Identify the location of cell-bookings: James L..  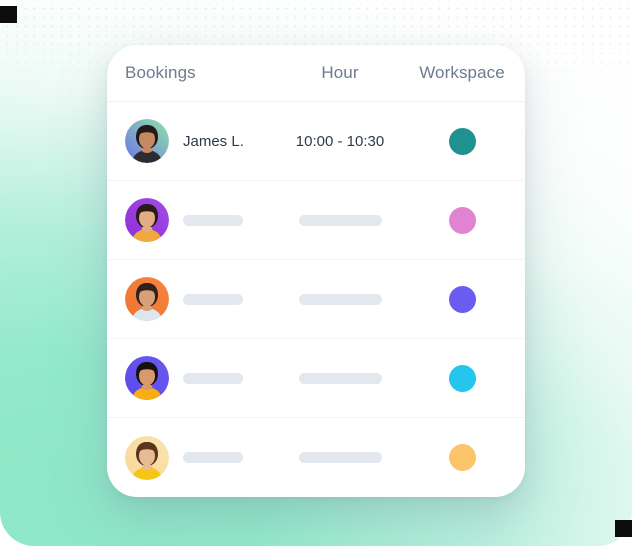
(191, 141).